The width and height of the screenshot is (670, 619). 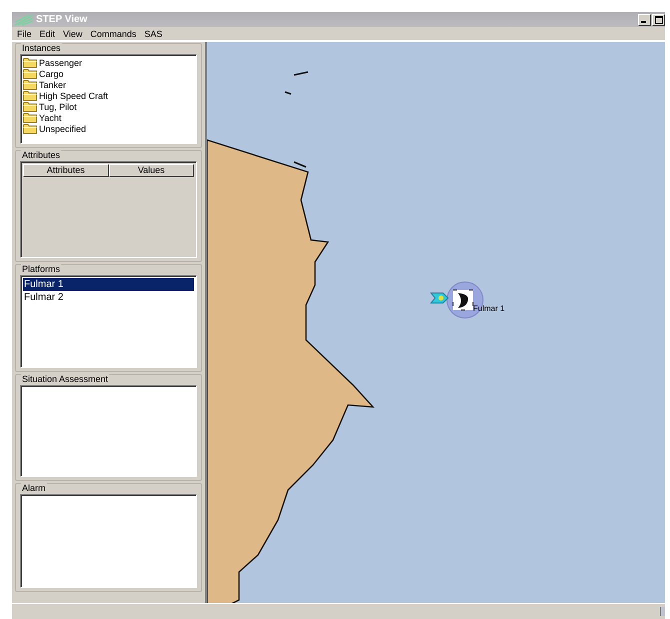 I want to click on maximize-icon, so click(x=658, y=20).